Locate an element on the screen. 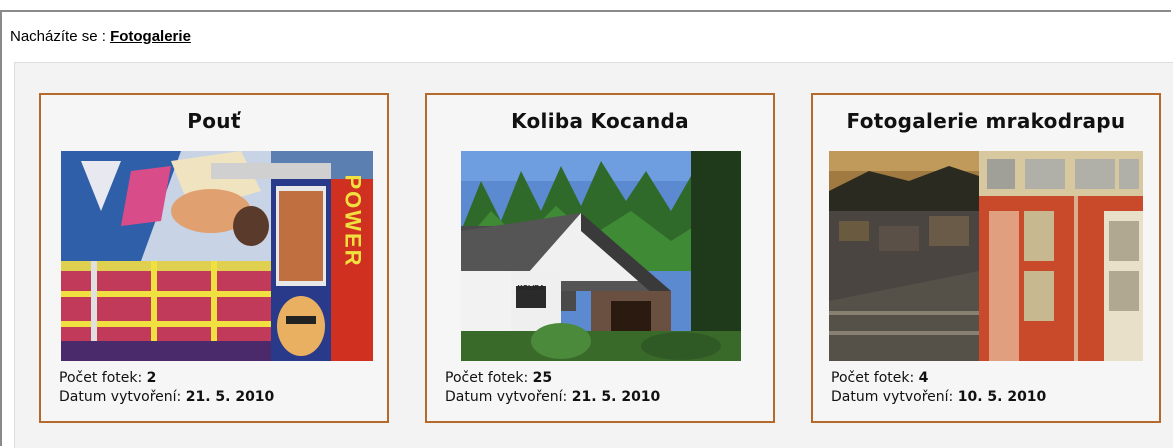 This screenshot has height=448, width=1173. photo-count-value: 25 is located at coordinates (542, 378).